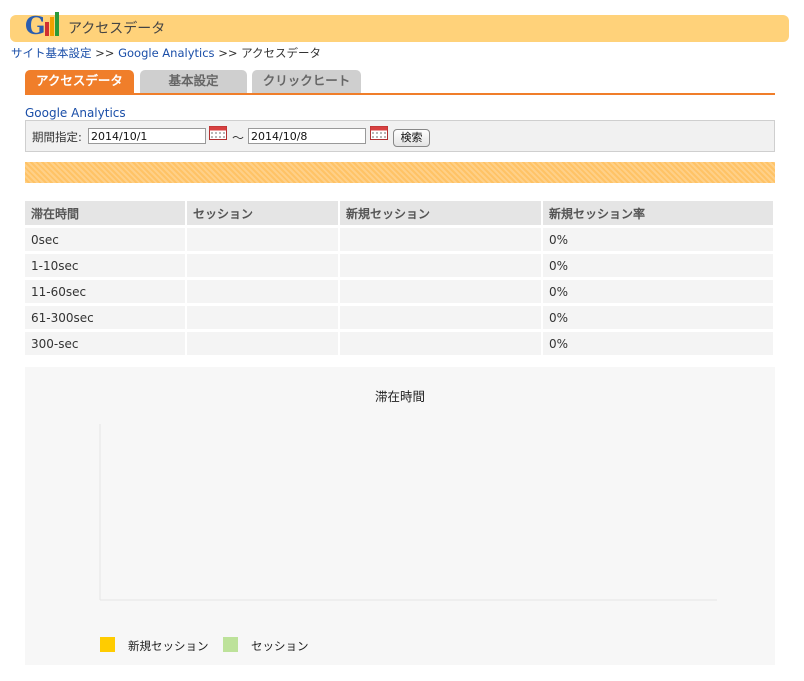 This screenshot has width=804, height=681. What do you see at coordinates (117, 29) in the screenshot?
I see `page-header-title: アクセスデータ` at bounding box center [117, 29].